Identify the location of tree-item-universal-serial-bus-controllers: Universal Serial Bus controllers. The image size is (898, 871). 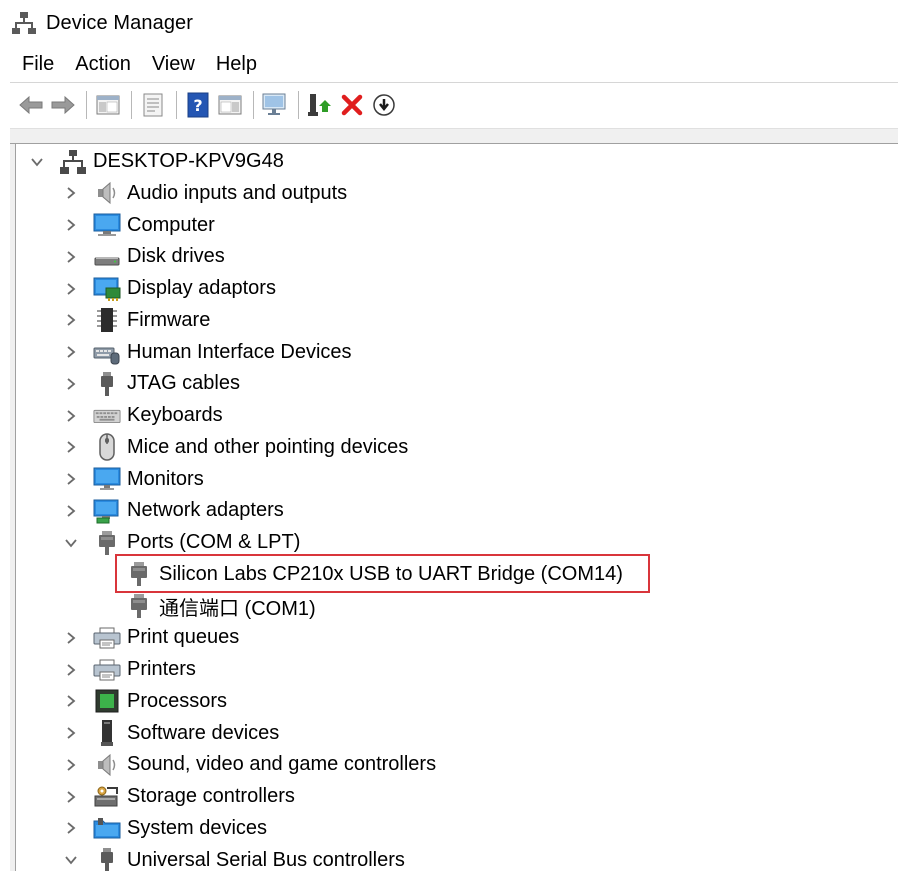
(233, 858).